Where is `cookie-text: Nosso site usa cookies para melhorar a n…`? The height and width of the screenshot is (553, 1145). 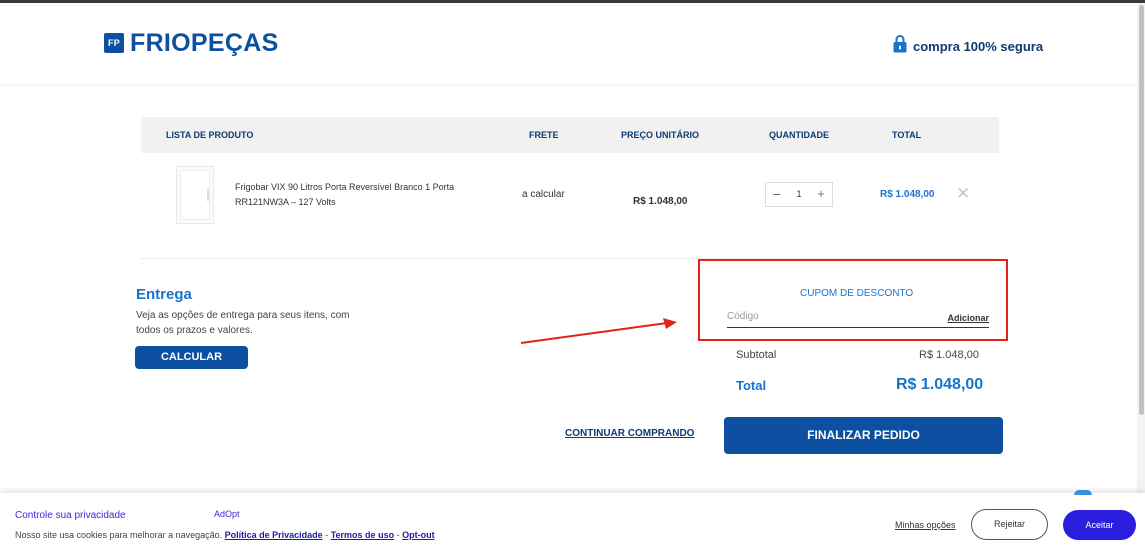 cookie-text: Nosso site usa cookies para melhorar a n… is located at coordinates (225, 535).